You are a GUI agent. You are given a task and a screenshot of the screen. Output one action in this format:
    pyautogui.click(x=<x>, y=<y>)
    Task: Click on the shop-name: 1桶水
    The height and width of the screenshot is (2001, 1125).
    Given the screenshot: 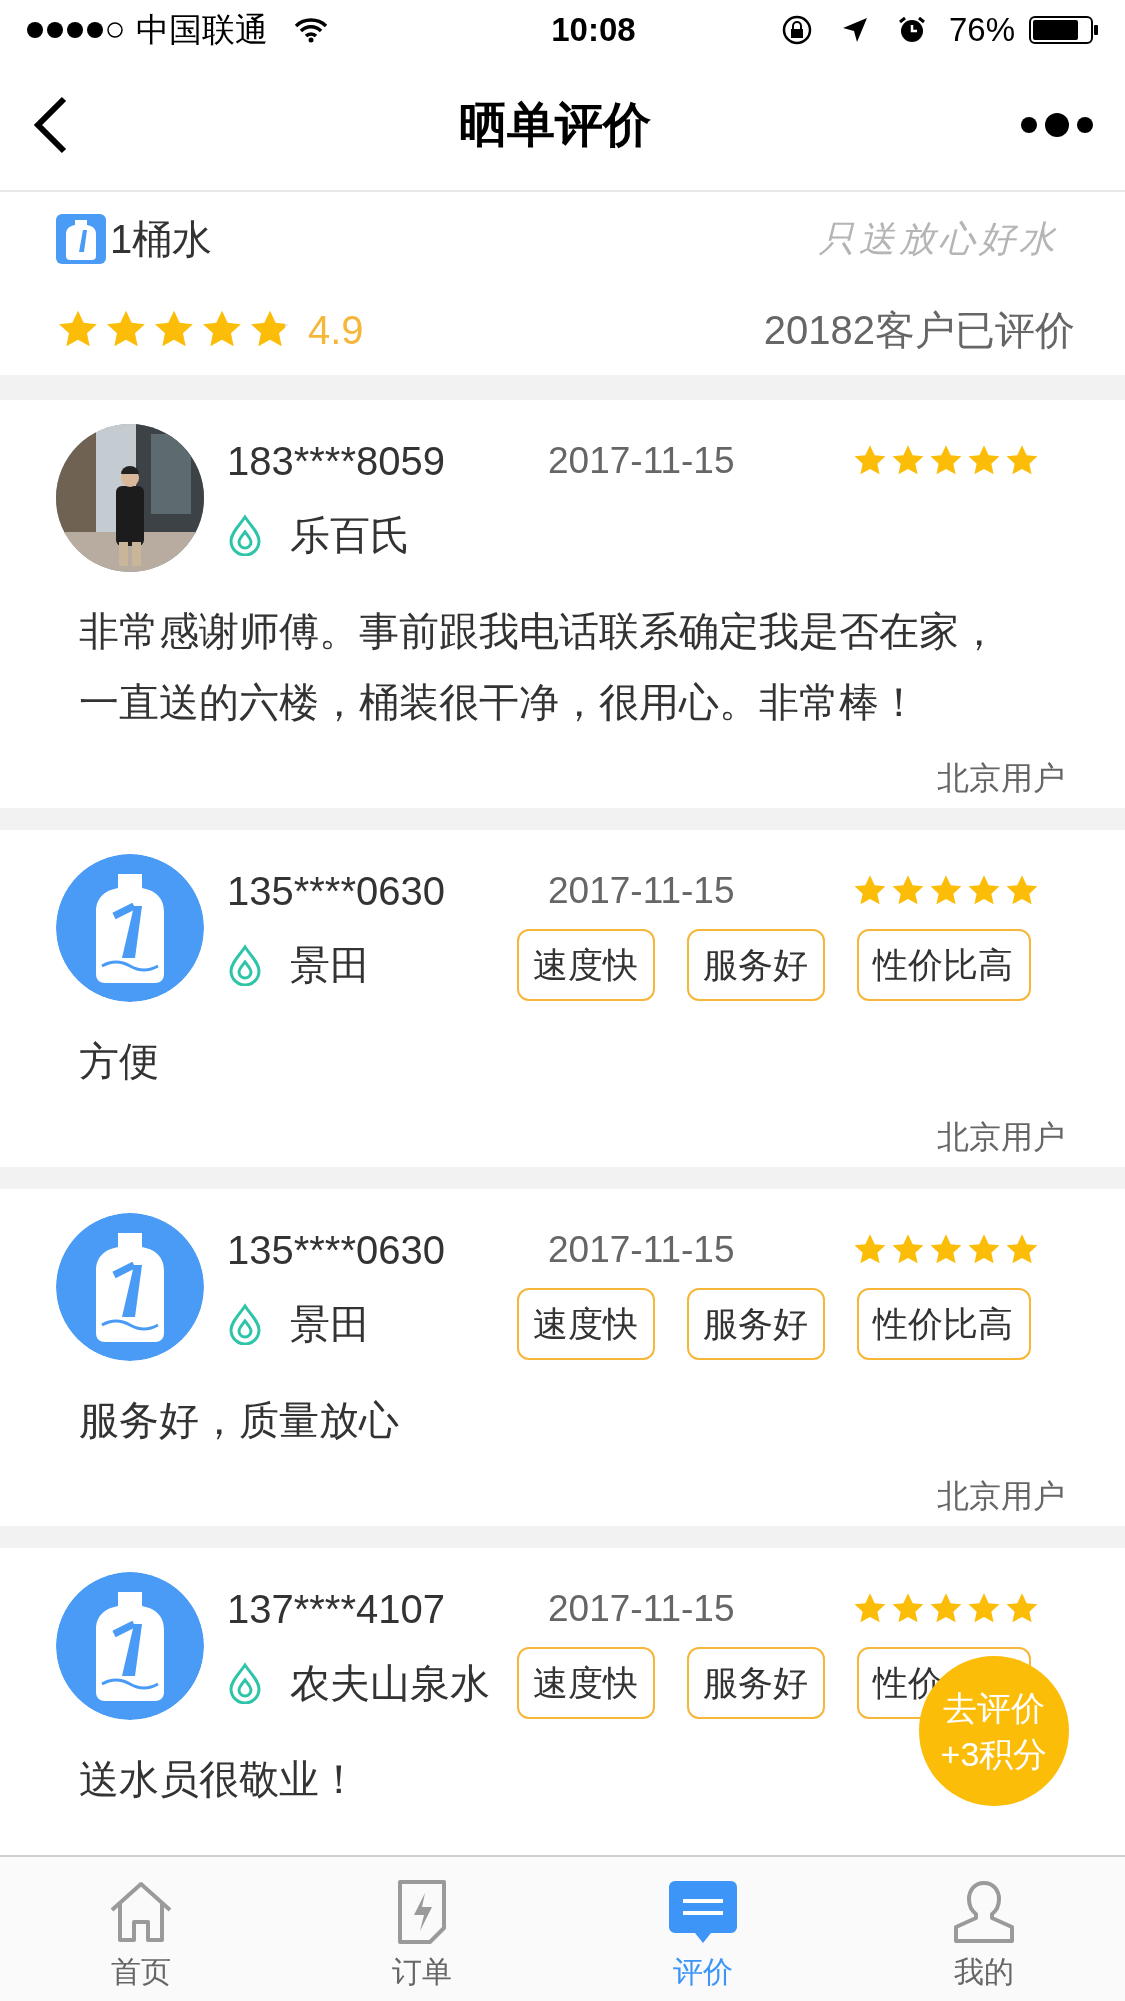 What is the action you would take?
    pyautogui.click(x=161, y=239)
    